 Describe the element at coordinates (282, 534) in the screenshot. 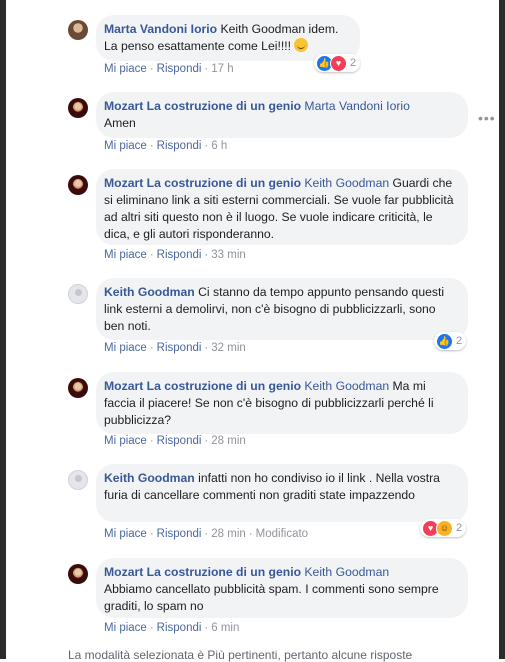

I see `edited-label: Modificato` at that location.